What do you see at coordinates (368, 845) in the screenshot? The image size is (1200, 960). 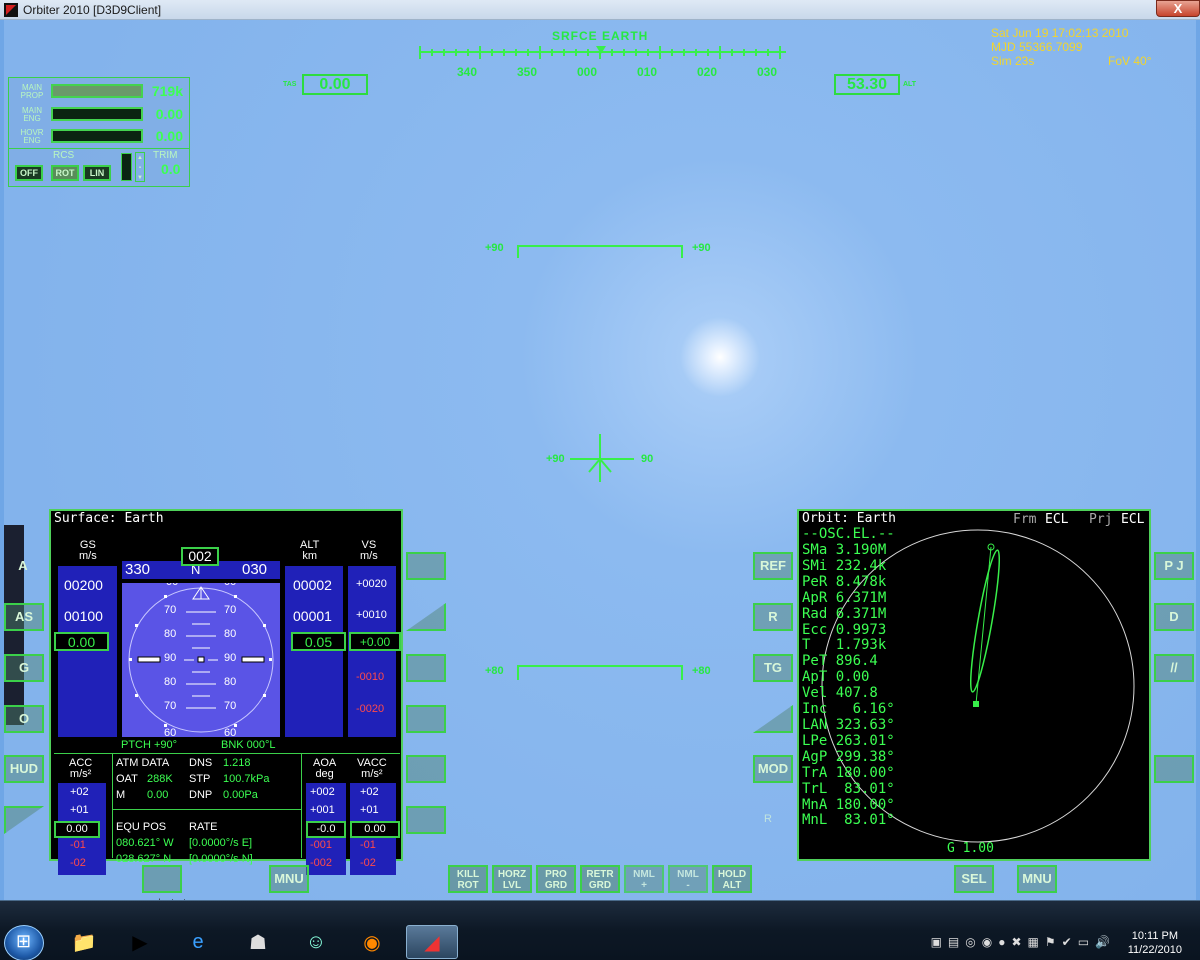 I see `vacc-tick-m1: -01` at bounding box center [368, 845].